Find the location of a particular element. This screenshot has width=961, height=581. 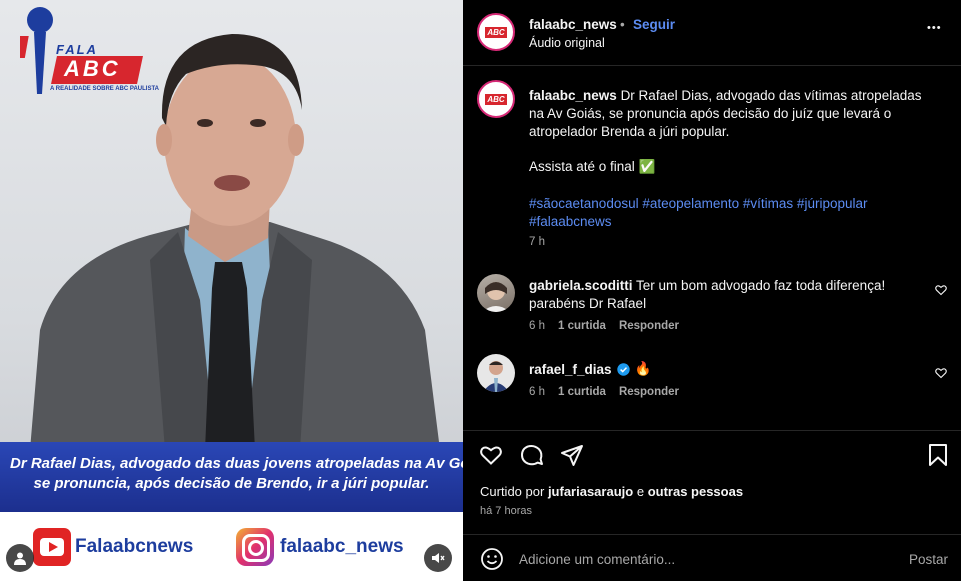

add-comment-bar: Postar is located at coordinates (712, 557).